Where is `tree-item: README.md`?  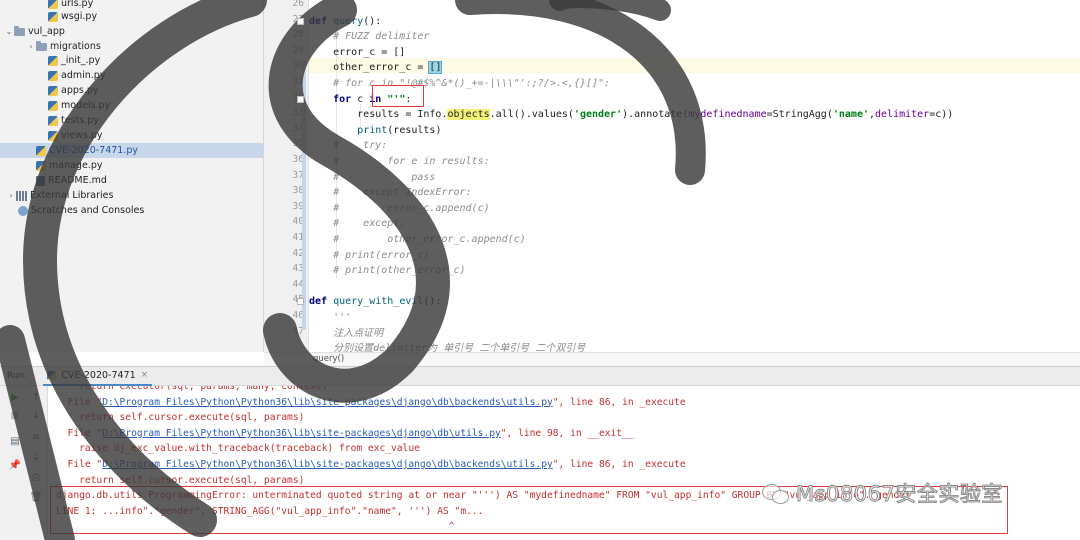
tree-item: README.md is located at coordinates (131, 180).